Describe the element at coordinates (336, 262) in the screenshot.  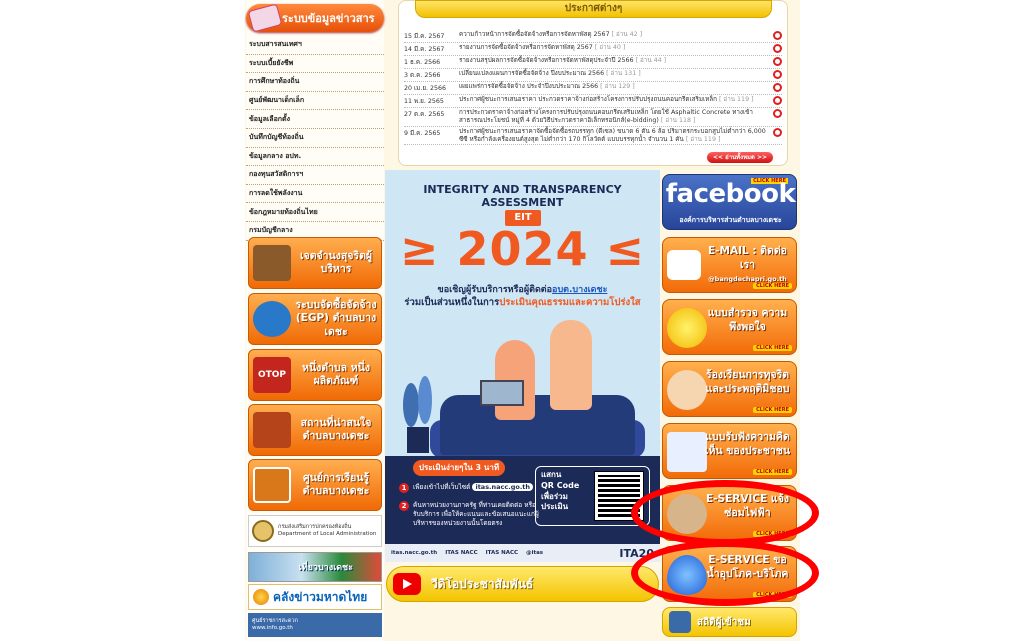
I see `button-label: เจตจำนงสุจริตผู้บริหาร` at that location.